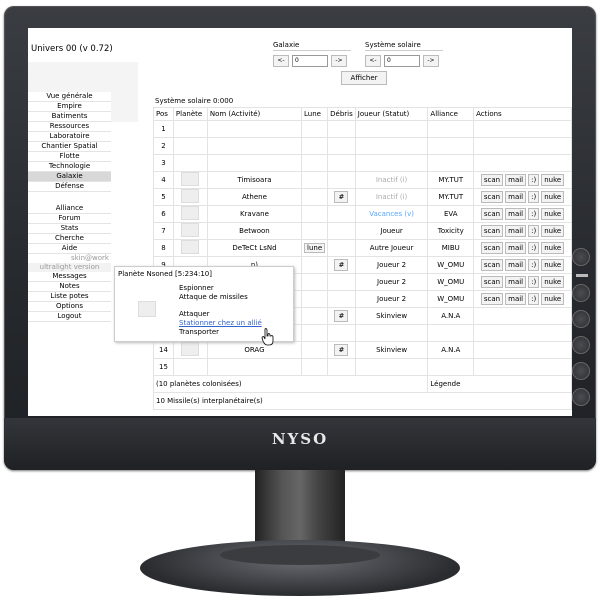  I want to click on menu-item-cherche: Cherche, so click(69, 239).